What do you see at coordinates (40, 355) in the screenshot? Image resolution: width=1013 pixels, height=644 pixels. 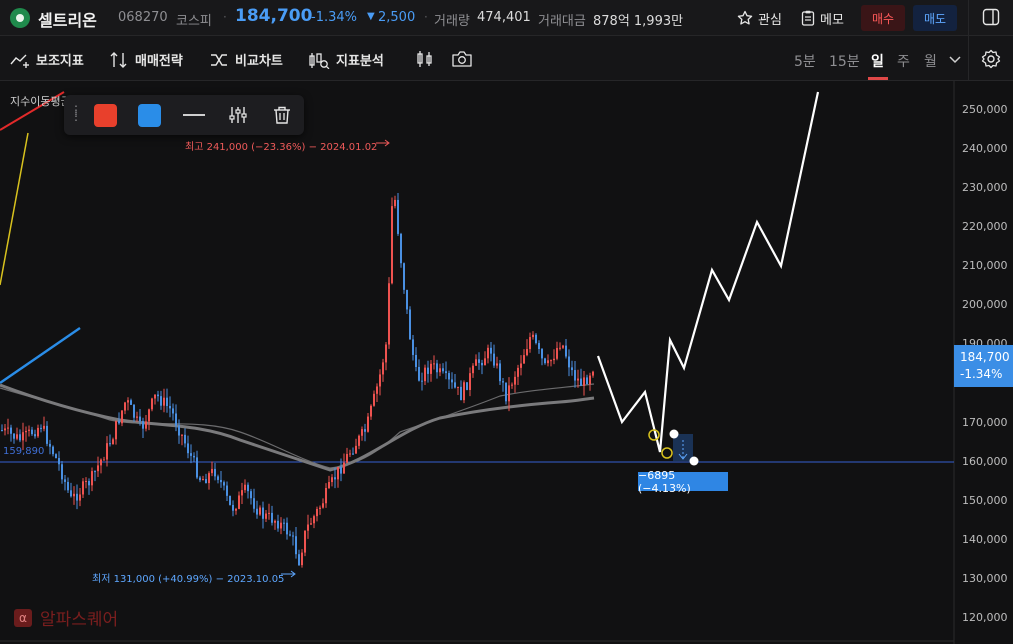 I see `user-trendline-blue` at bounding box center [40, 355].